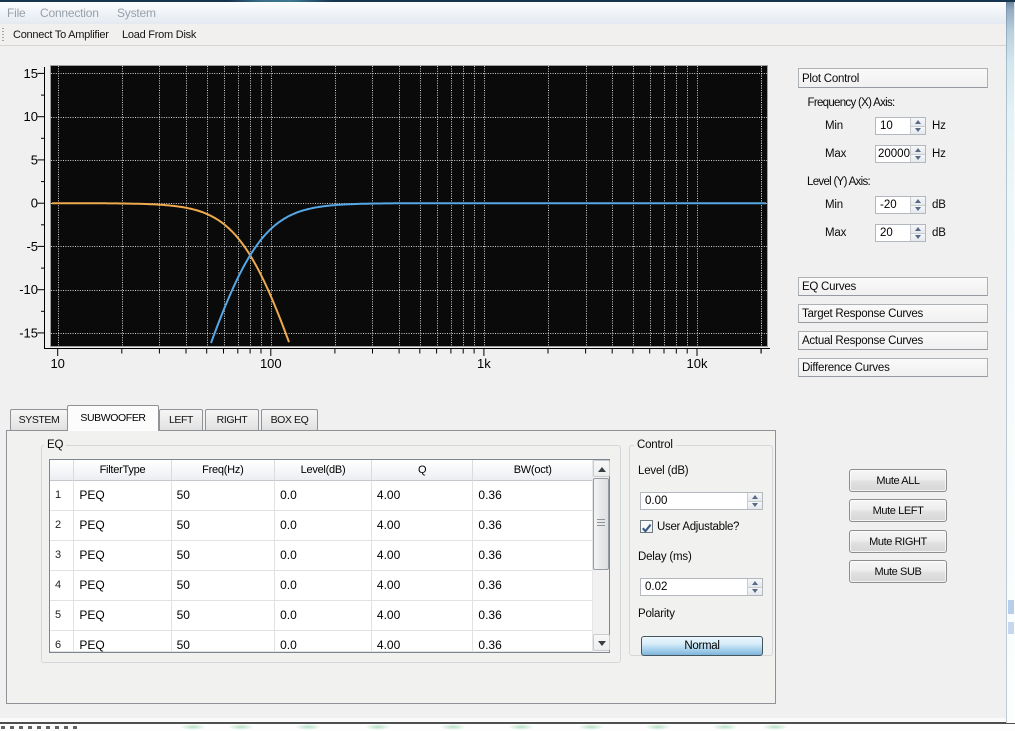 The image size is (1015, 731). What do you see at coordinates (32, 246) in the screenshot?
I see `svg-text: -5` at bounding box center [32, 246].